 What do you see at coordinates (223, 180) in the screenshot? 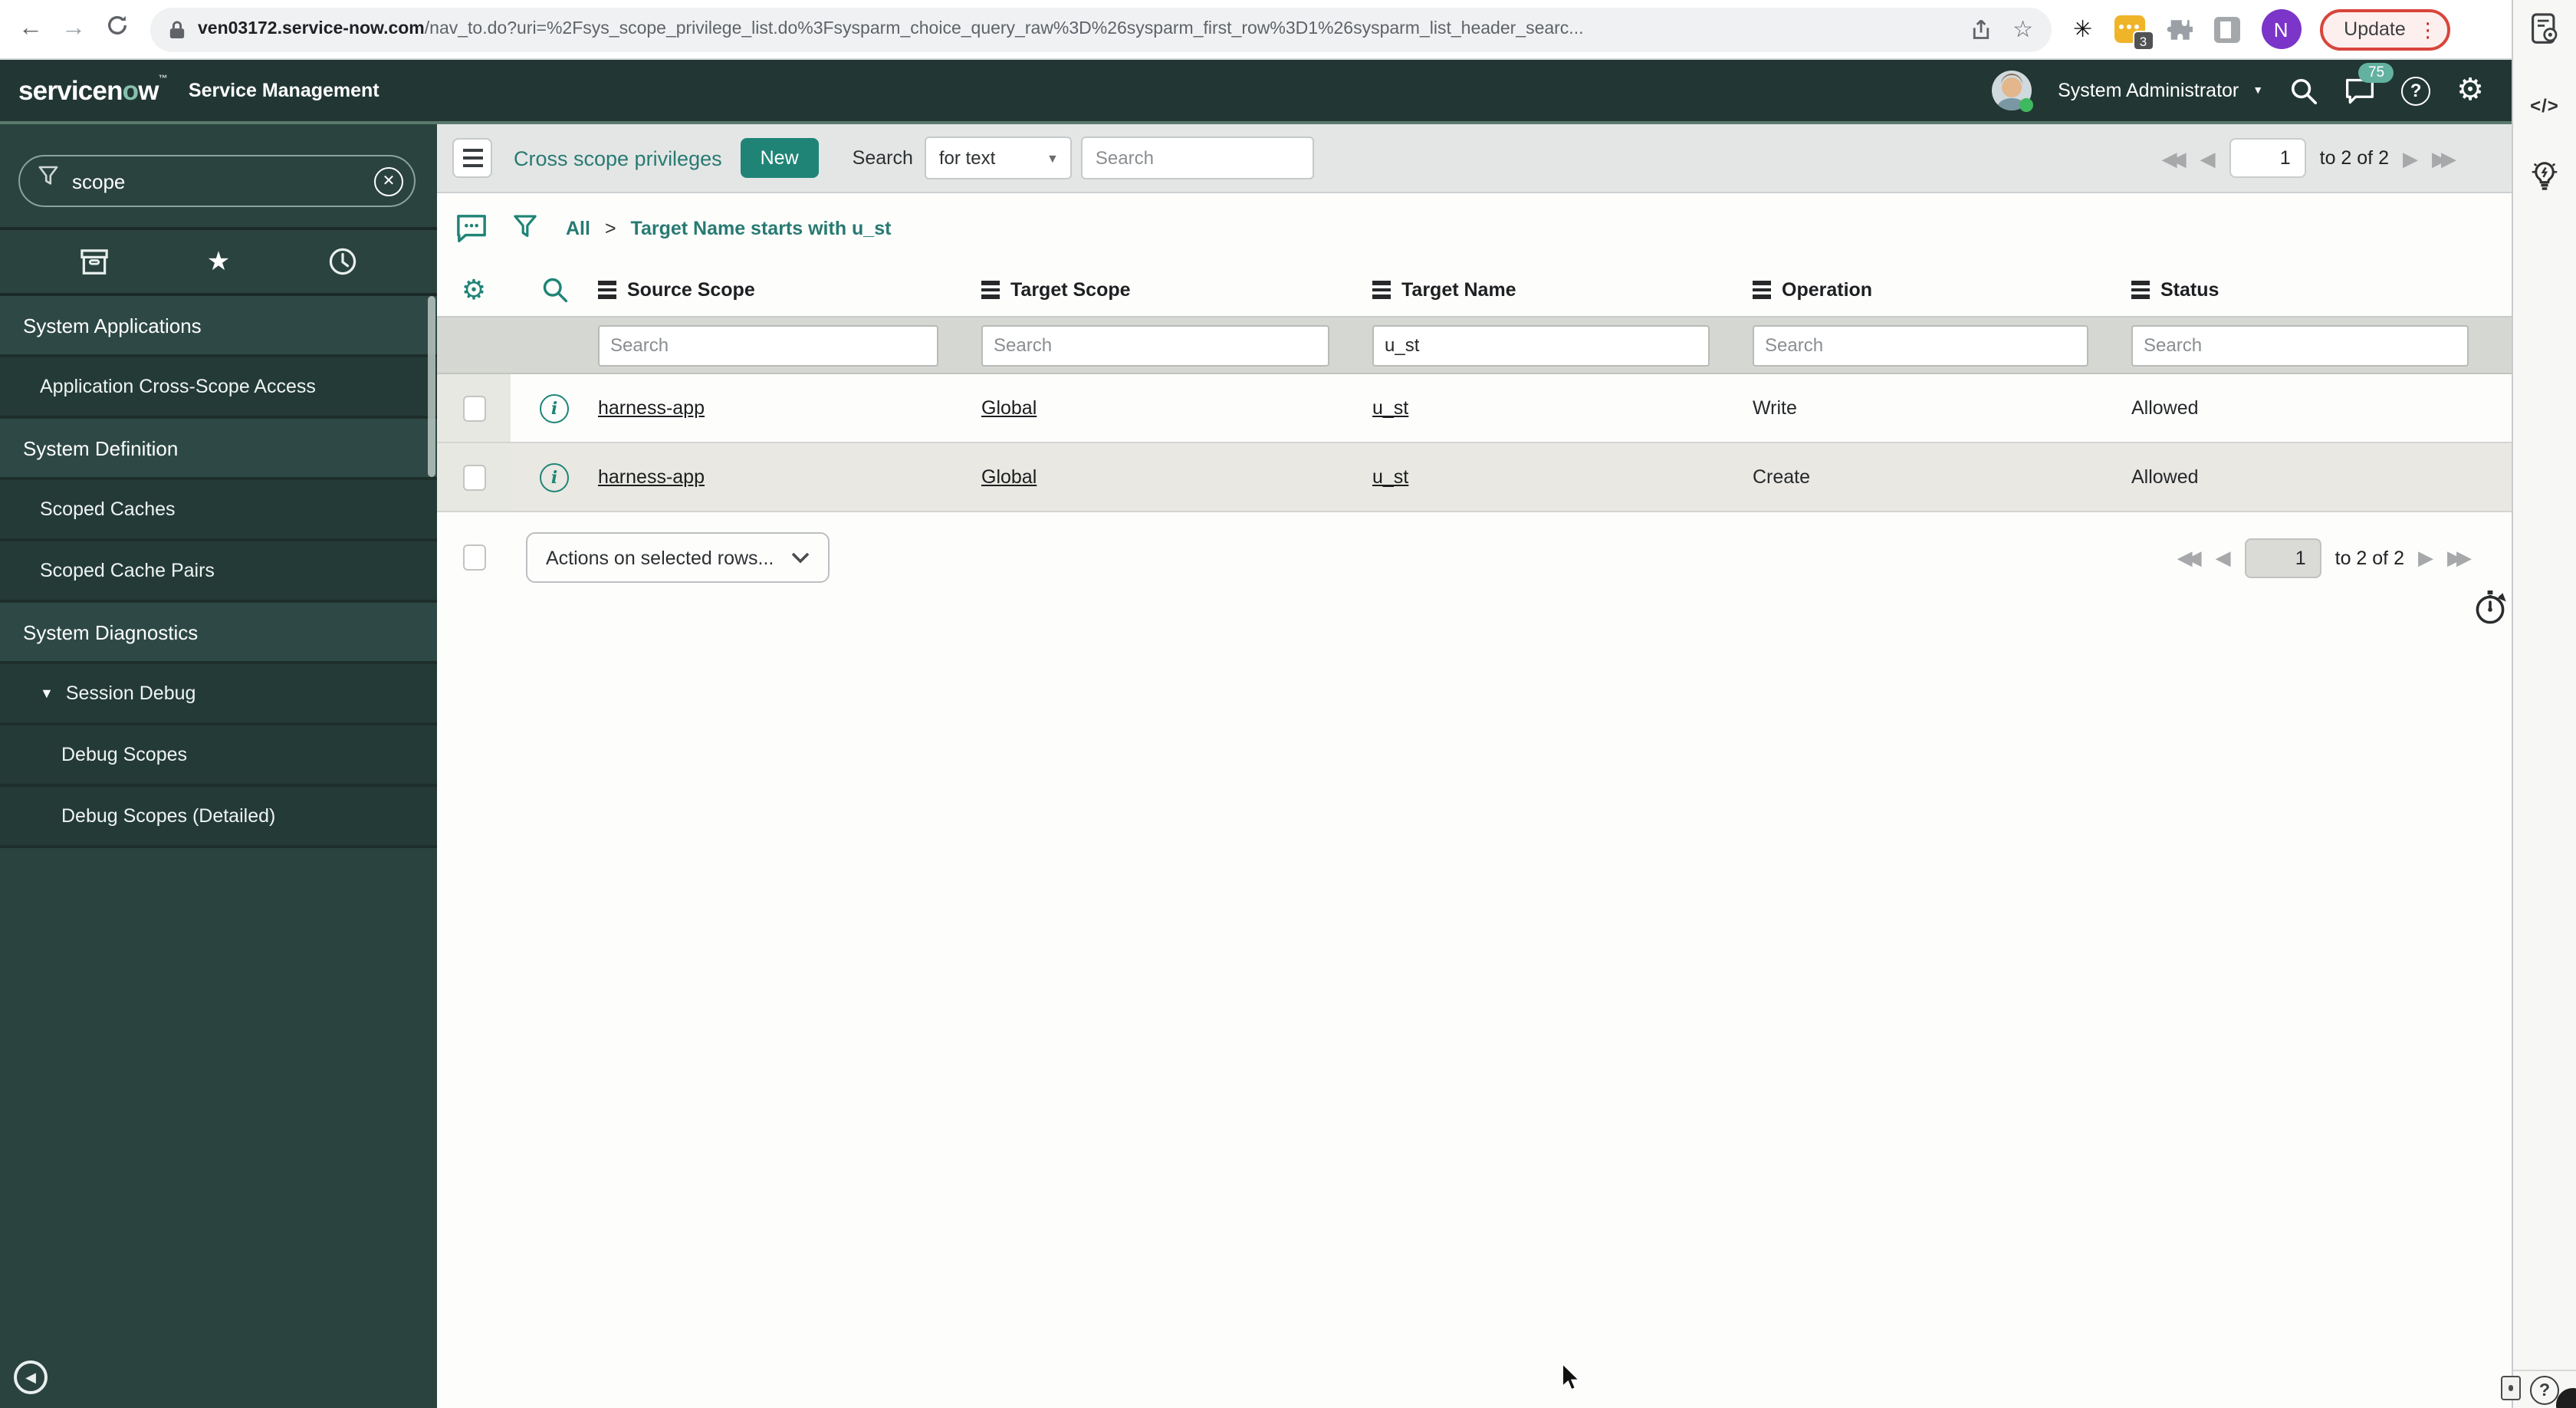
I see `navigator-filter-value: scope` at bounding box center [223, 180].